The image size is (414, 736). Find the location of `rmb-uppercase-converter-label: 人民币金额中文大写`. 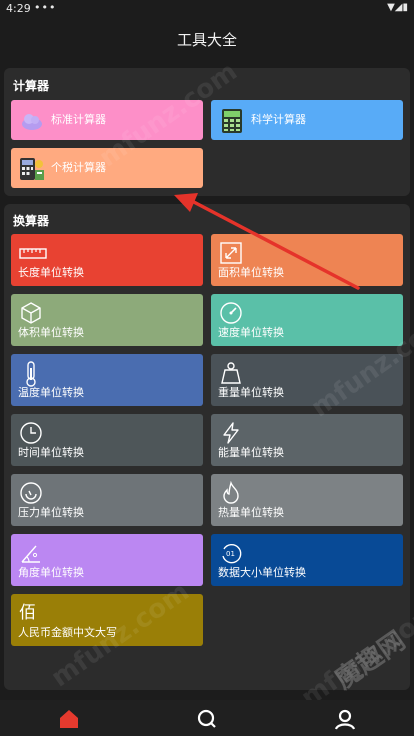

rmb-uppercase-converter-label: 人民币金额中文大写 is located at coordinates (67, 632).